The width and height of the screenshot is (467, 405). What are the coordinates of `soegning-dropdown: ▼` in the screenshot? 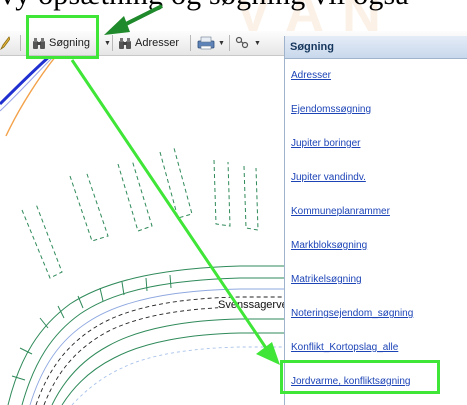 It's located at (106, 43).